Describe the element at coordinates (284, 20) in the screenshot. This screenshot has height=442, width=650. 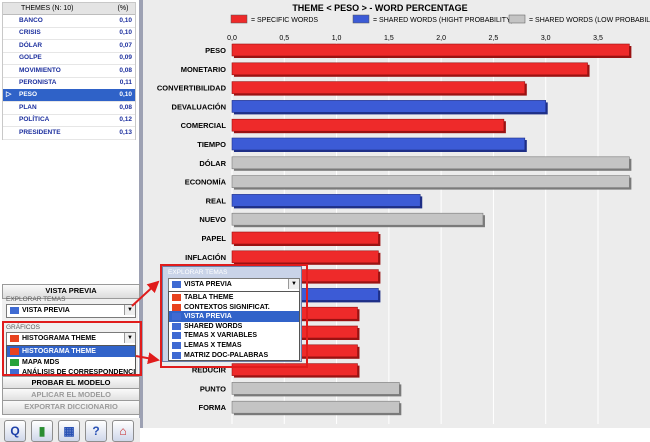
I see `legend-label: = SPECIFIC WORDS` at that location.